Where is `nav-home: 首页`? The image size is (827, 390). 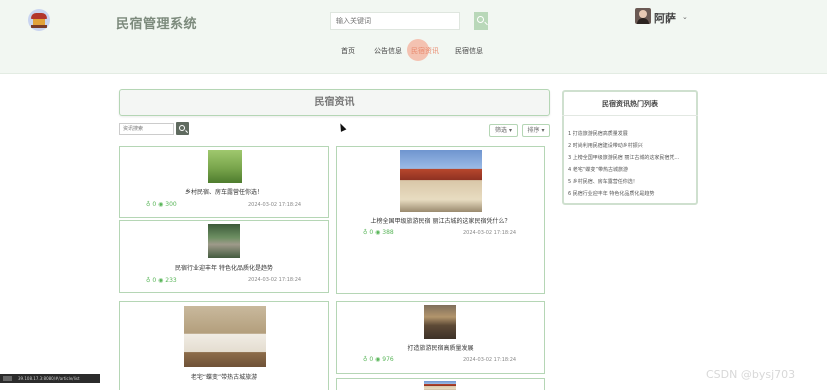
nav-home: 首页 is located at coordinates (348, 51).